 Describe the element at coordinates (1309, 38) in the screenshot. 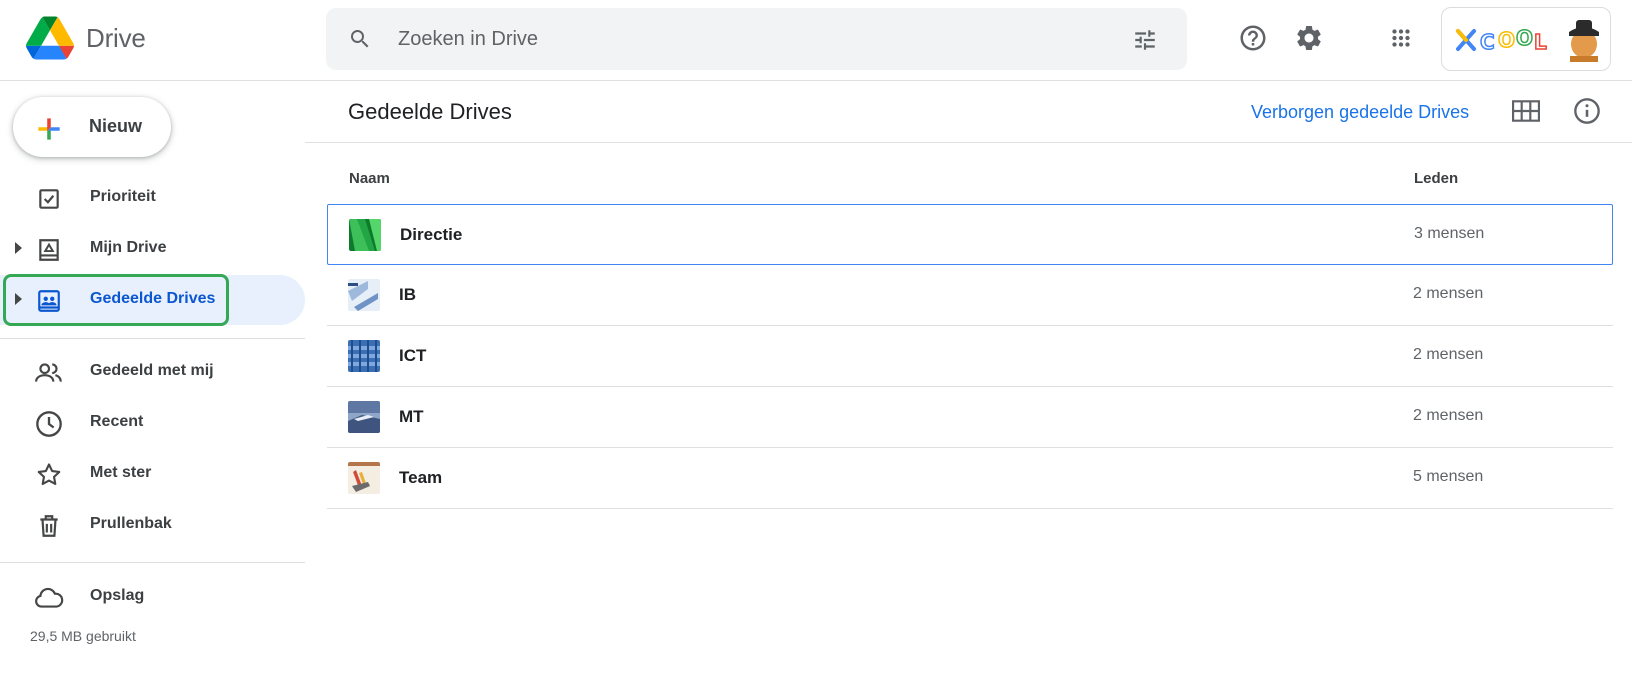

I see `settings-icon` at that location.